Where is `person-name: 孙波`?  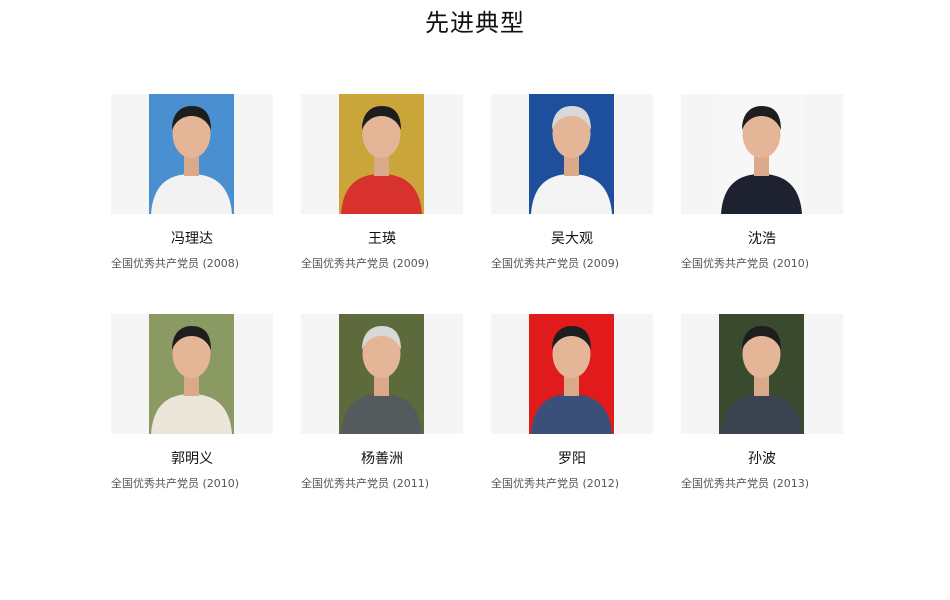 person-name: 孙波 is located at coordinates (762, 459).